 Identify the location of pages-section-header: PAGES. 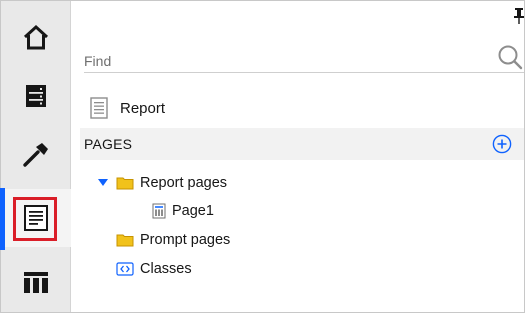
(302, 144).